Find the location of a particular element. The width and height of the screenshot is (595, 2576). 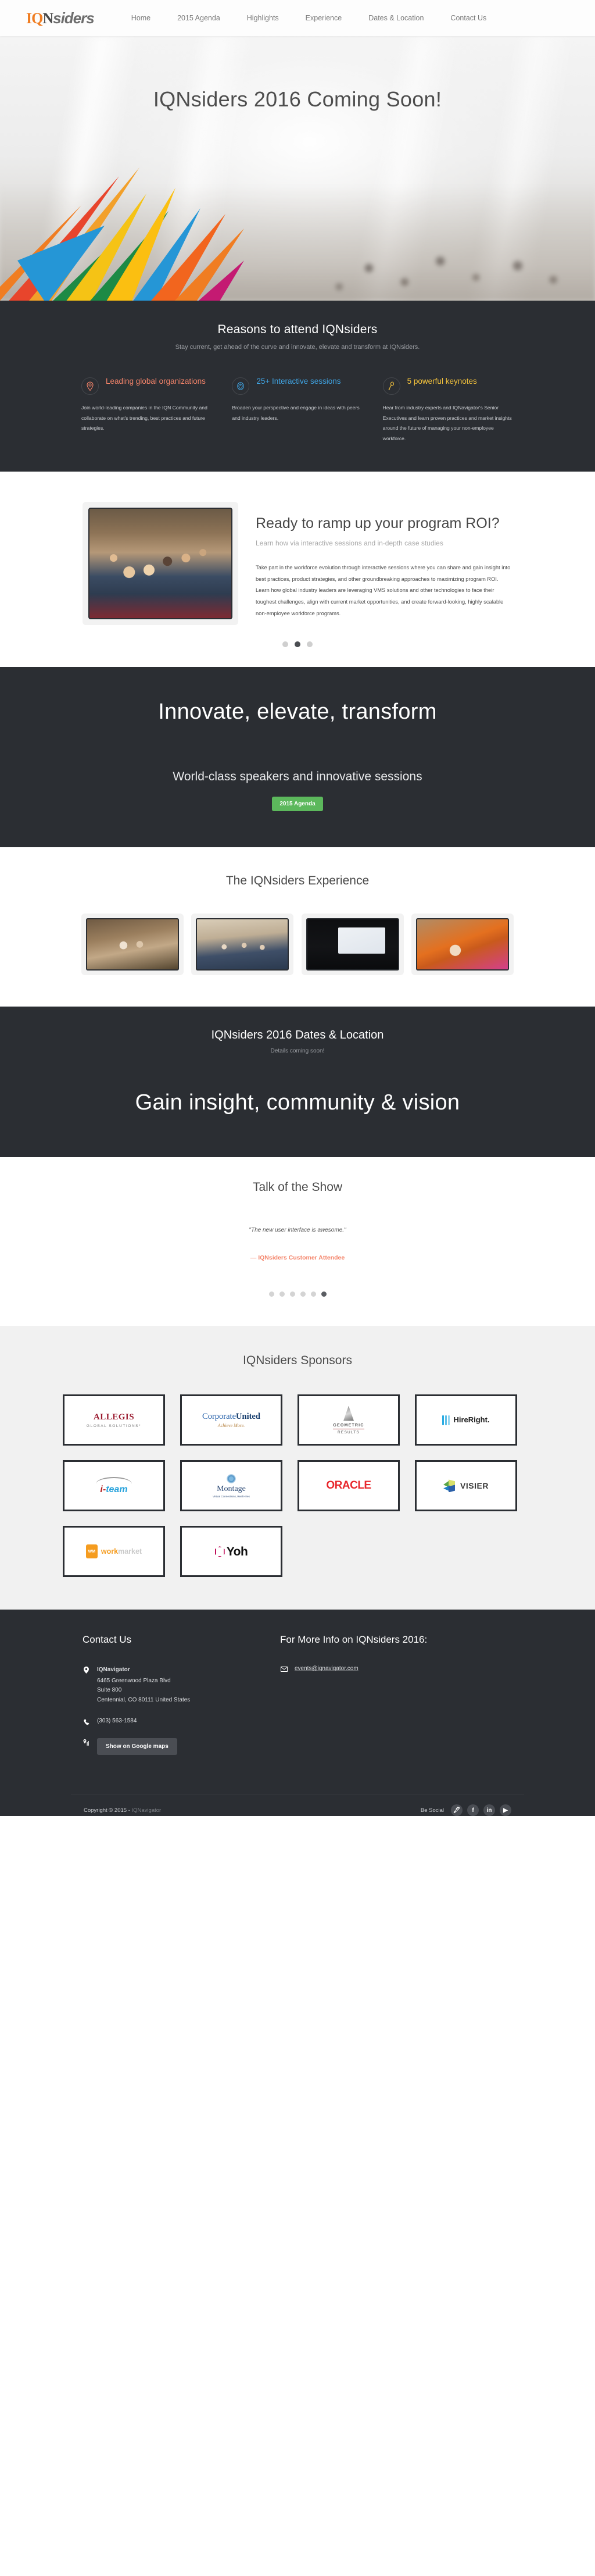

sponsor-logo-i-team: i-team is located at coordinates (114, 1486).